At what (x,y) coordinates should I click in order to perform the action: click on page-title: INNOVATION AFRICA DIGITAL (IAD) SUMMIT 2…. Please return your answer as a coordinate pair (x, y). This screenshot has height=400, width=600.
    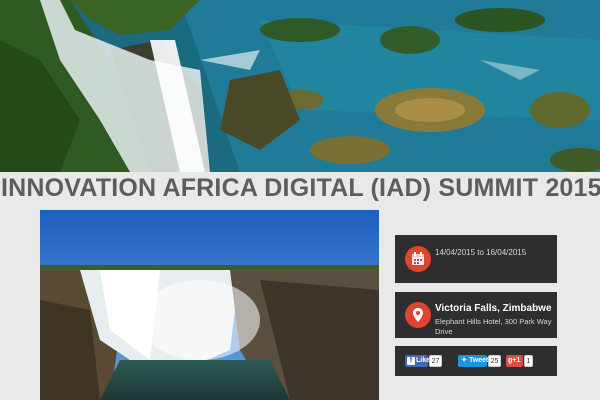
    Looking at the image, I should click on (300, 188).